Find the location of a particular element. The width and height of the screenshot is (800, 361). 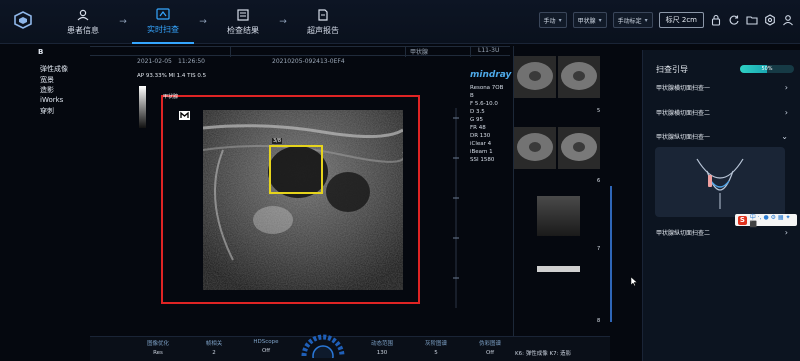

nav-realtime-scan: 实时扫查 is located at coordinates (163, 22).